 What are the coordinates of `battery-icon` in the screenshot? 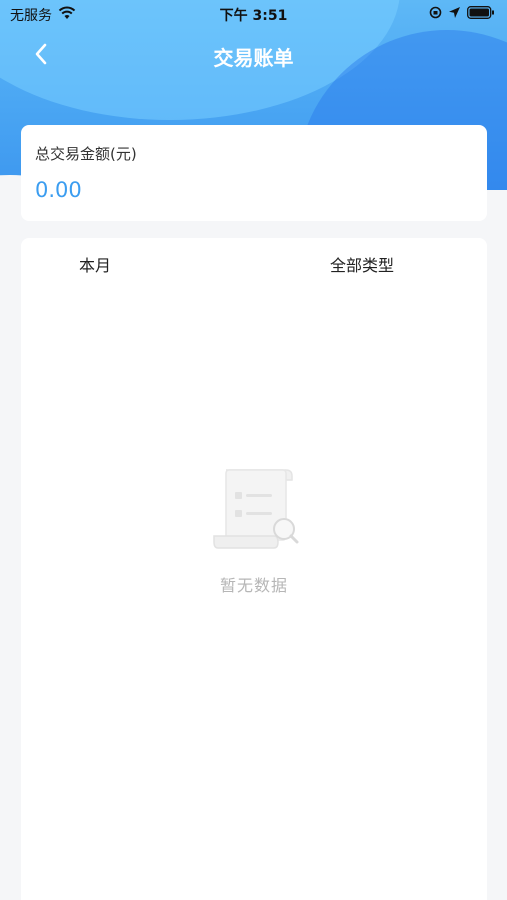 It's located at (481, 14).